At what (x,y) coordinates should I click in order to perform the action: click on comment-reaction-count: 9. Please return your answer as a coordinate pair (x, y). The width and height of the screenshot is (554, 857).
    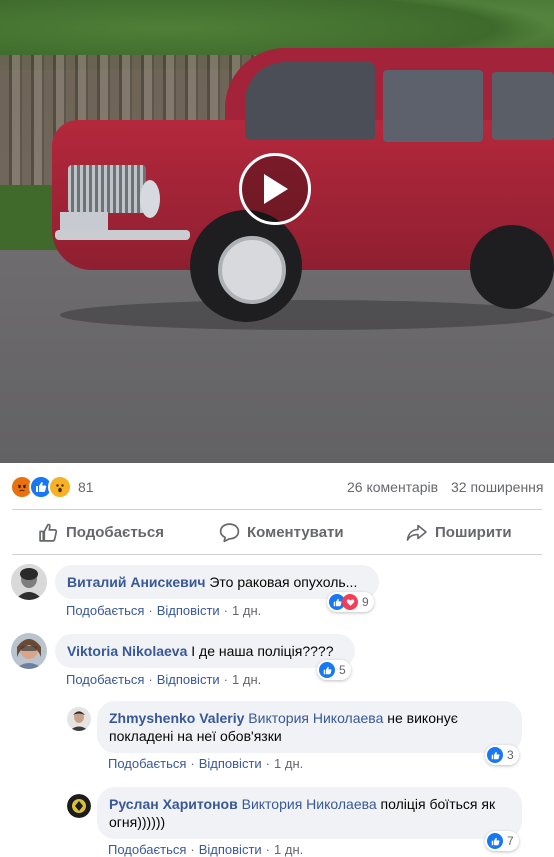
    Looking at the image, I should click on (365, 602).